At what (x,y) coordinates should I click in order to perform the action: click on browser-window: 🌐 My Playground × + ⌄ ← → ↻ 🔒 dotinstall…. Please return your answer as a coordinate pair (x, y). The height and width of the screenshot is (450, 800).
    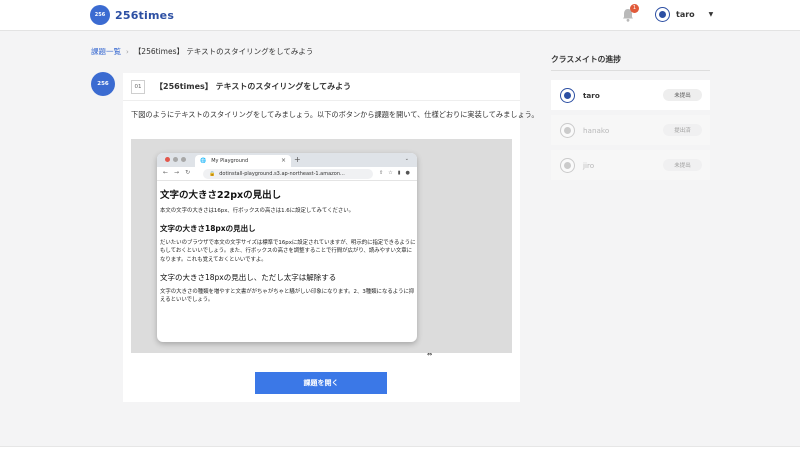
    Looking at the image, I should click on (287, 247).